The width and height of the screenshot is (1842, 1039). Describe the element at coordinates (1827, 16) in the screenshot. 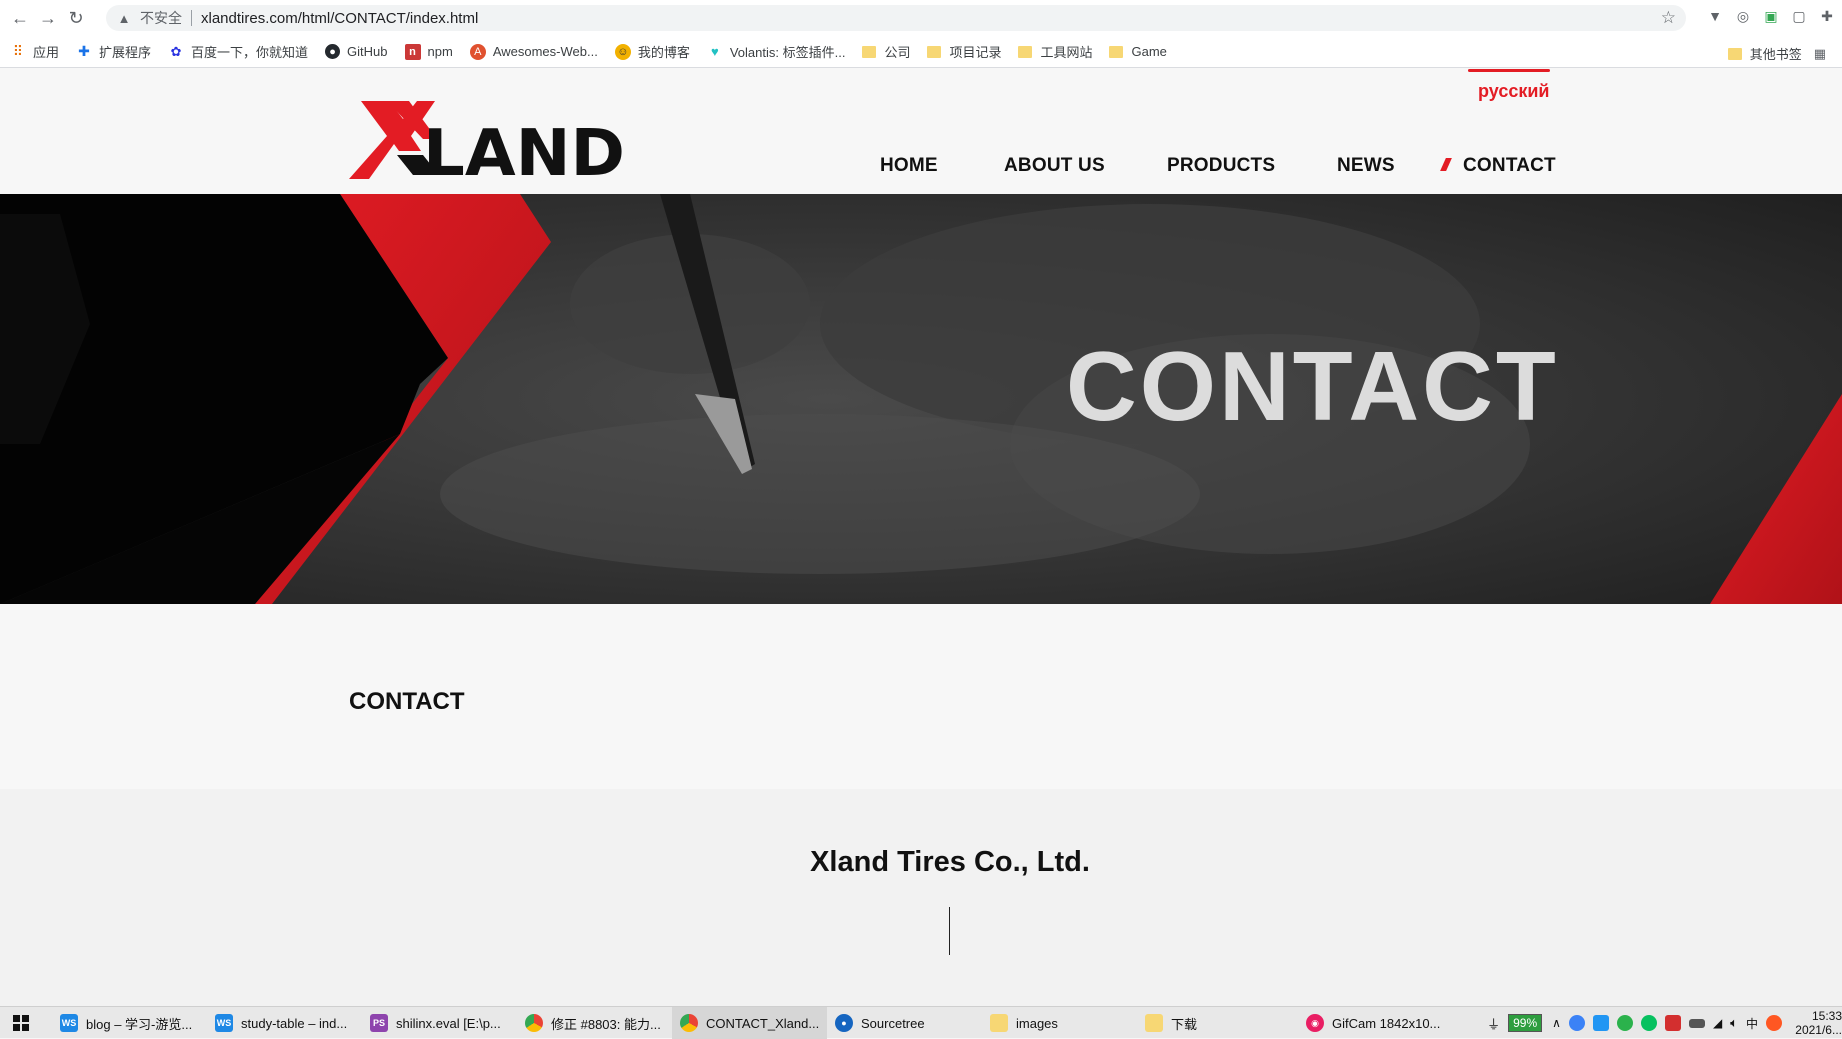

I see `extensions-puzzle-icon: ✚` at that location.